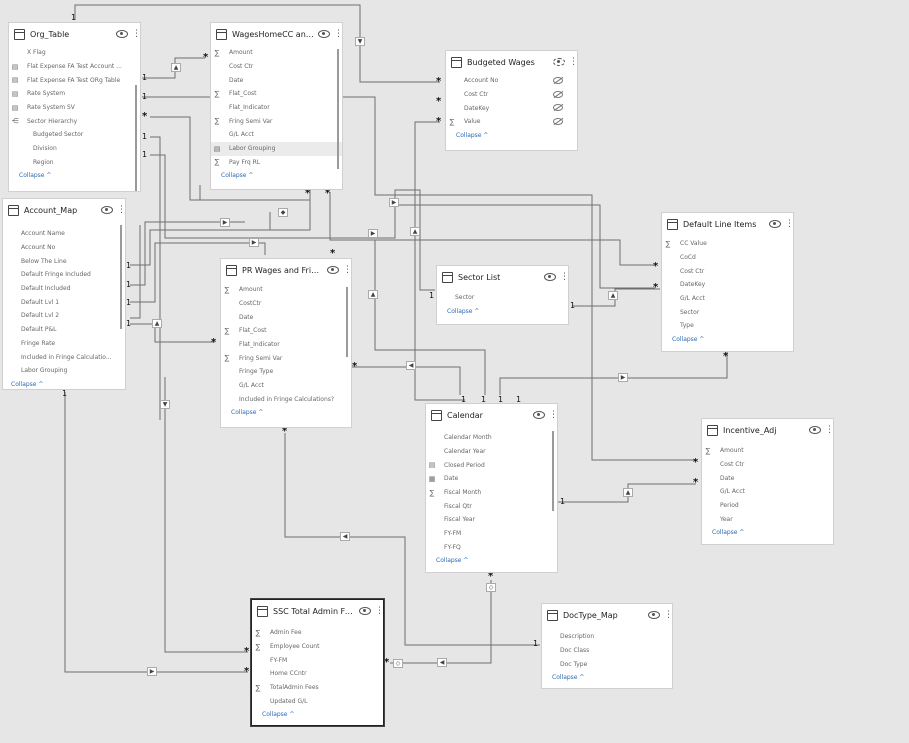 The width and height of the screenshot is (909, 743). I want to click on field-row: ▤ Rate System SV, so click(74, 108).